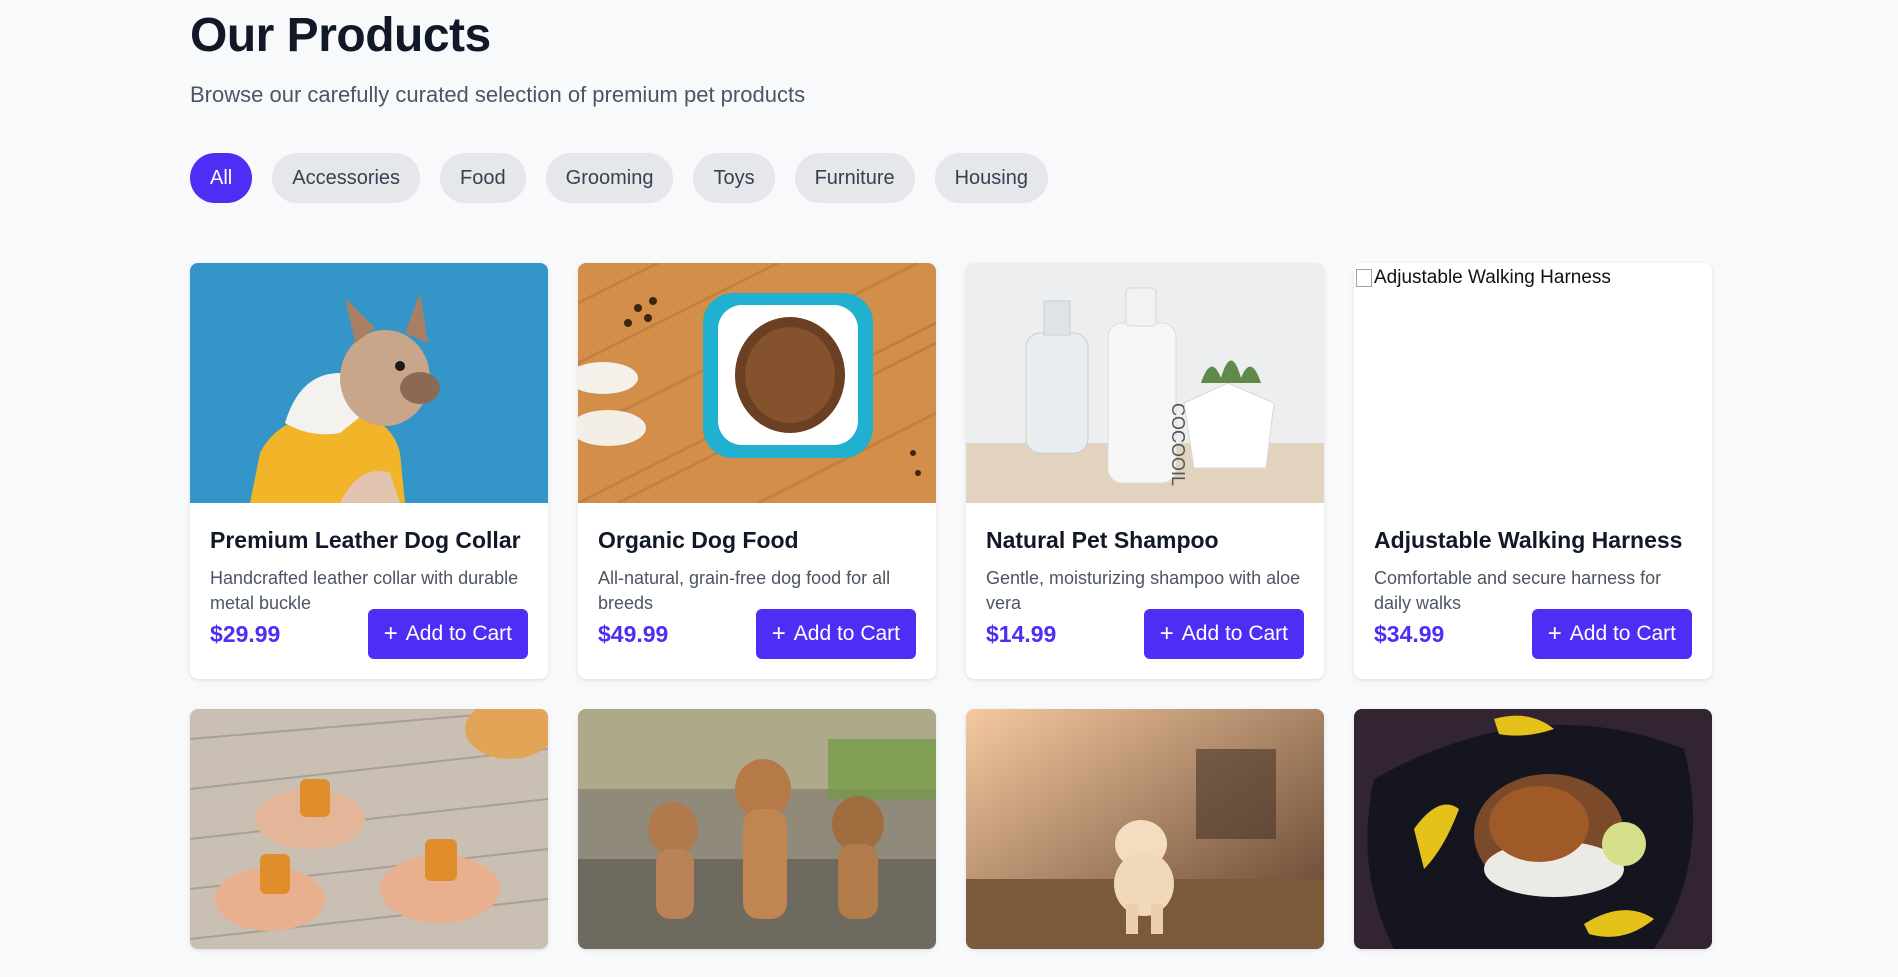 The width and height of the screenshot is (1898, 977). Describe the element at coordinates (340, 35) in the screenshot. I see `page-title: Our Products` at that location.